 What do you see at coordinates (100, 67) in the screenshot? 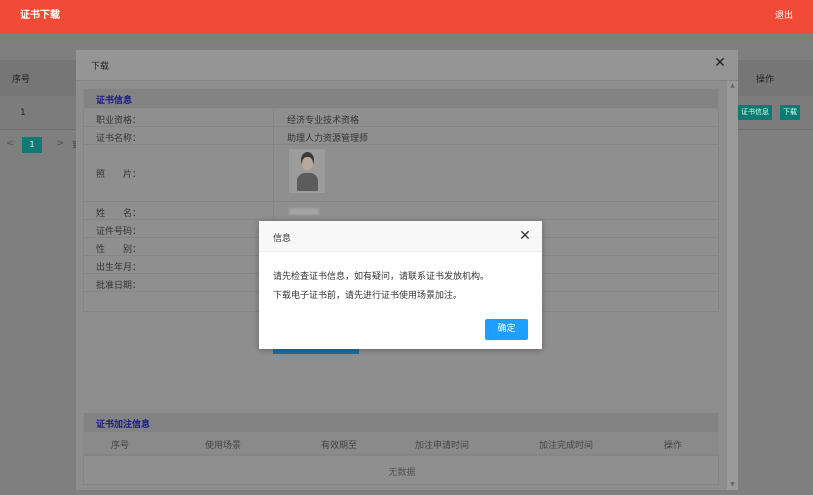
I see `modal-title: 下载` at bounding box center [100, 67].